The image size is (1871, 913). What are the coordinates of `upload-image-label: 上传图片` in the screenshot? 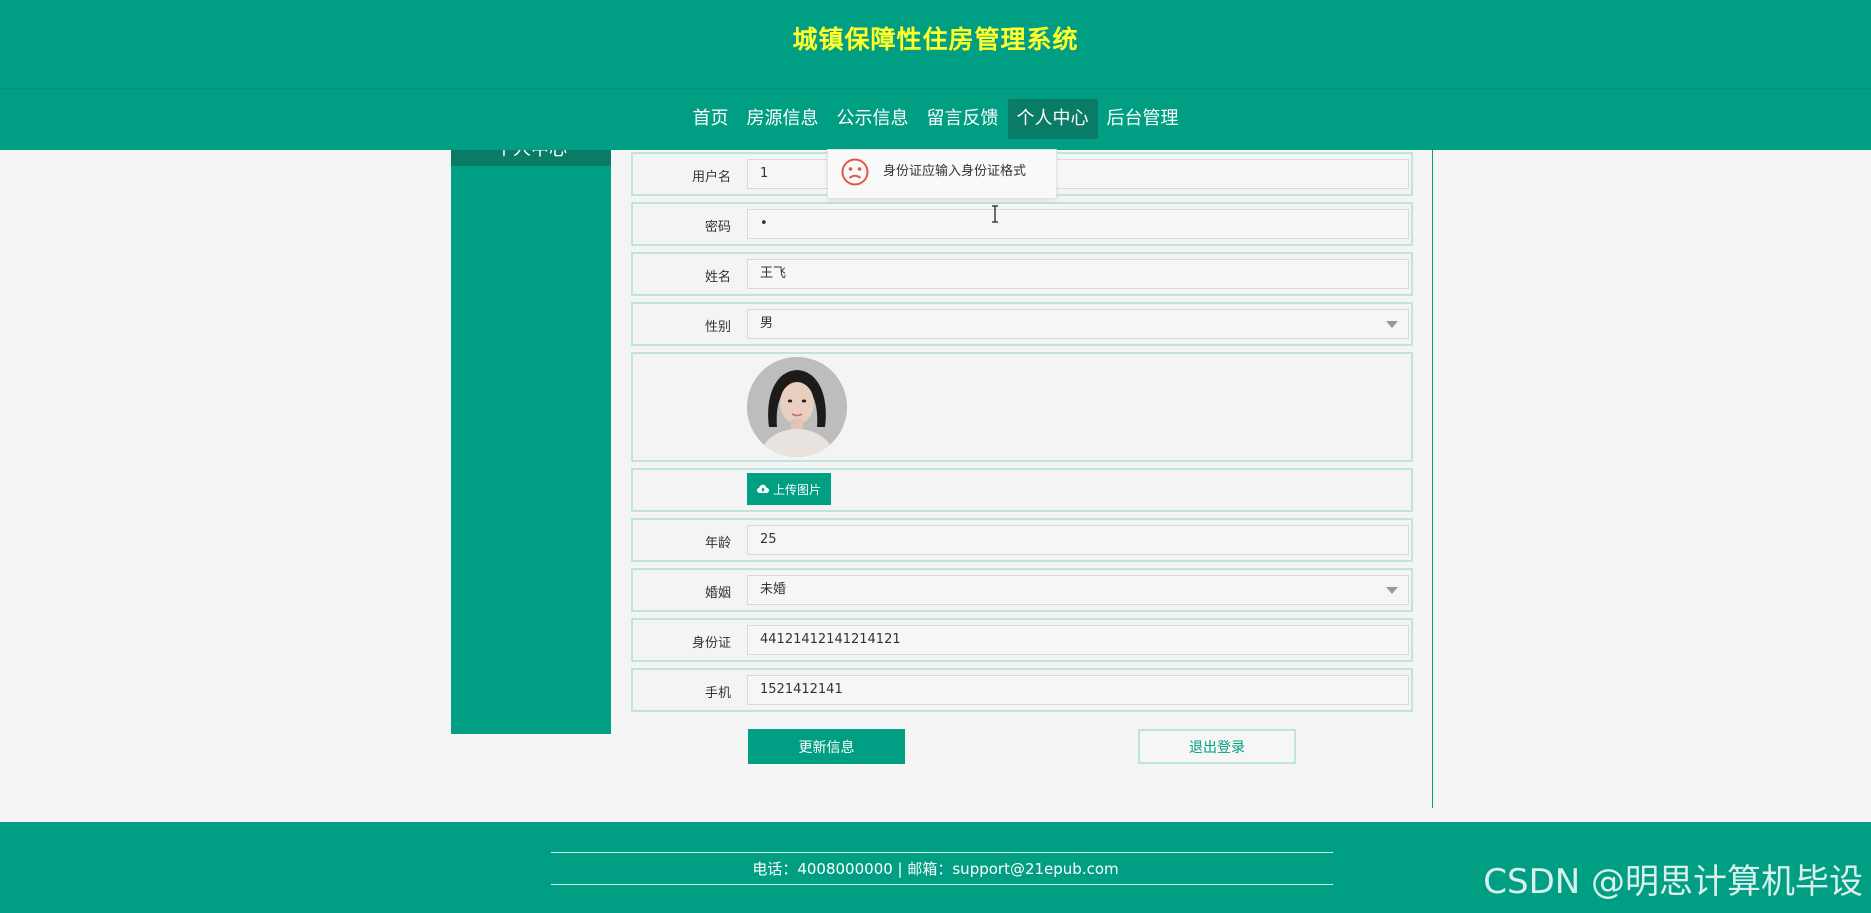 It's located at (796, 489).